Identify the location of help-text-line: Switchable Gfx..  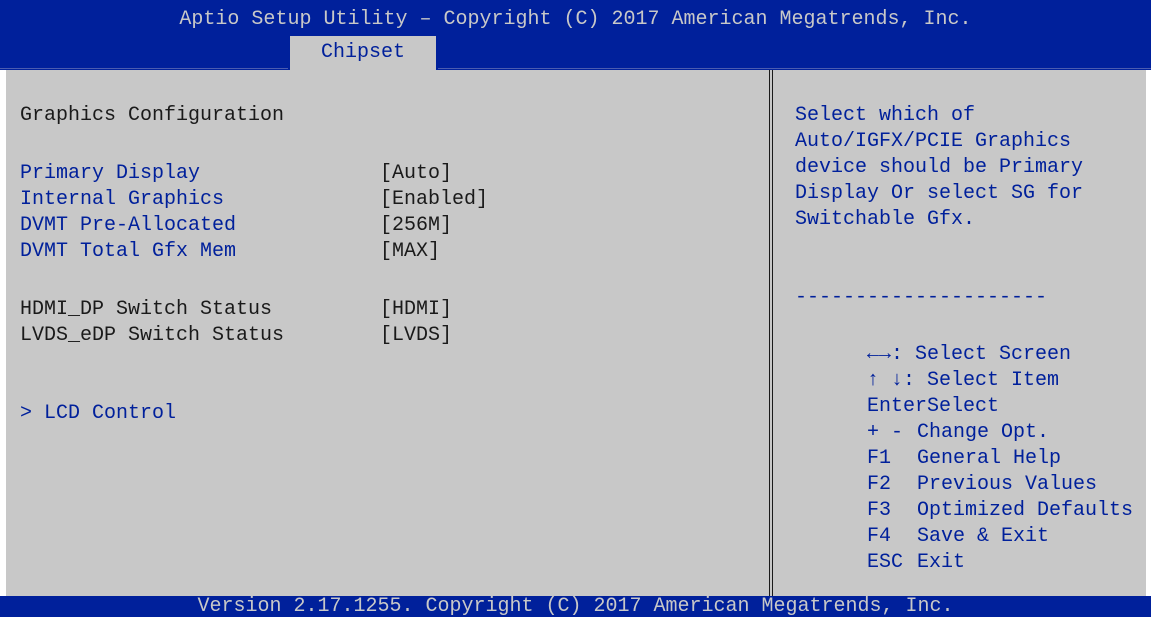
(885, 219).